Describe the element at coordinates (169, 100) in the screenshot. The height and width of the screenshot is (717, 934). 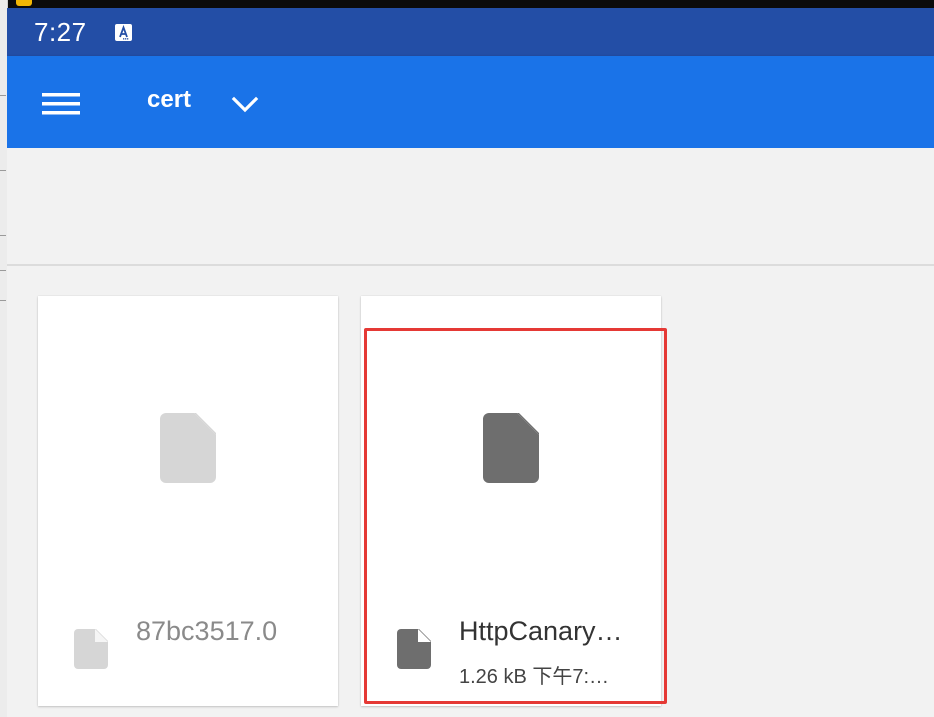
I see `folder-title: cert` at that location.